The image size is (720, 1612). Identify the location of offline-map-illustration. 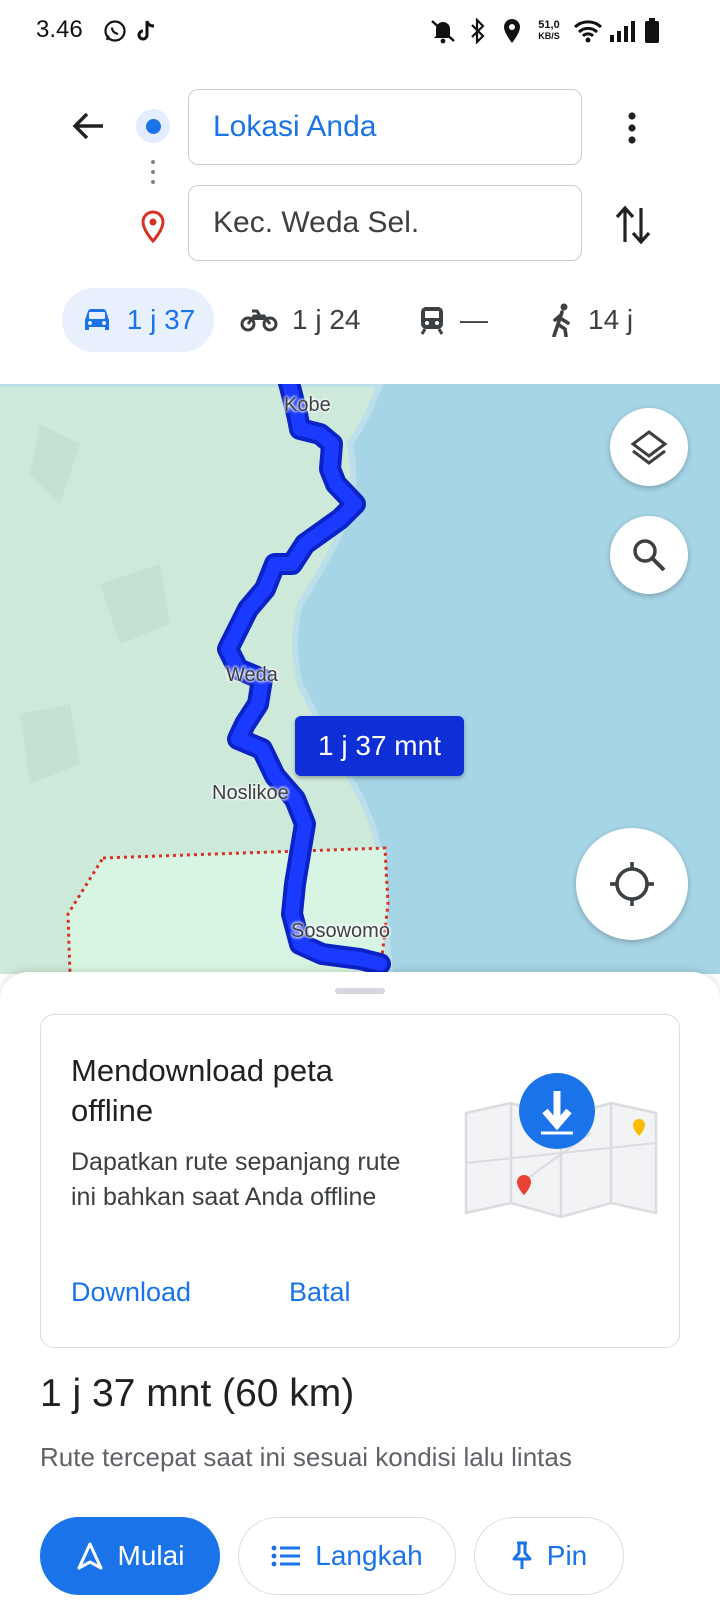
(561, 1146).